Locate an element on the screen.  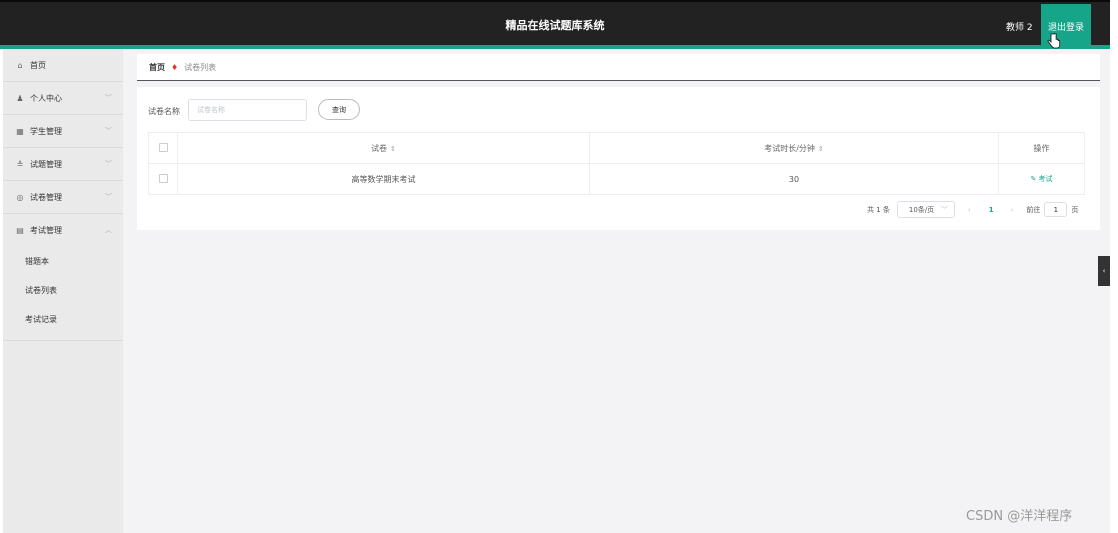
search-label: 试卷名称 is located at coordinates (164, 111).